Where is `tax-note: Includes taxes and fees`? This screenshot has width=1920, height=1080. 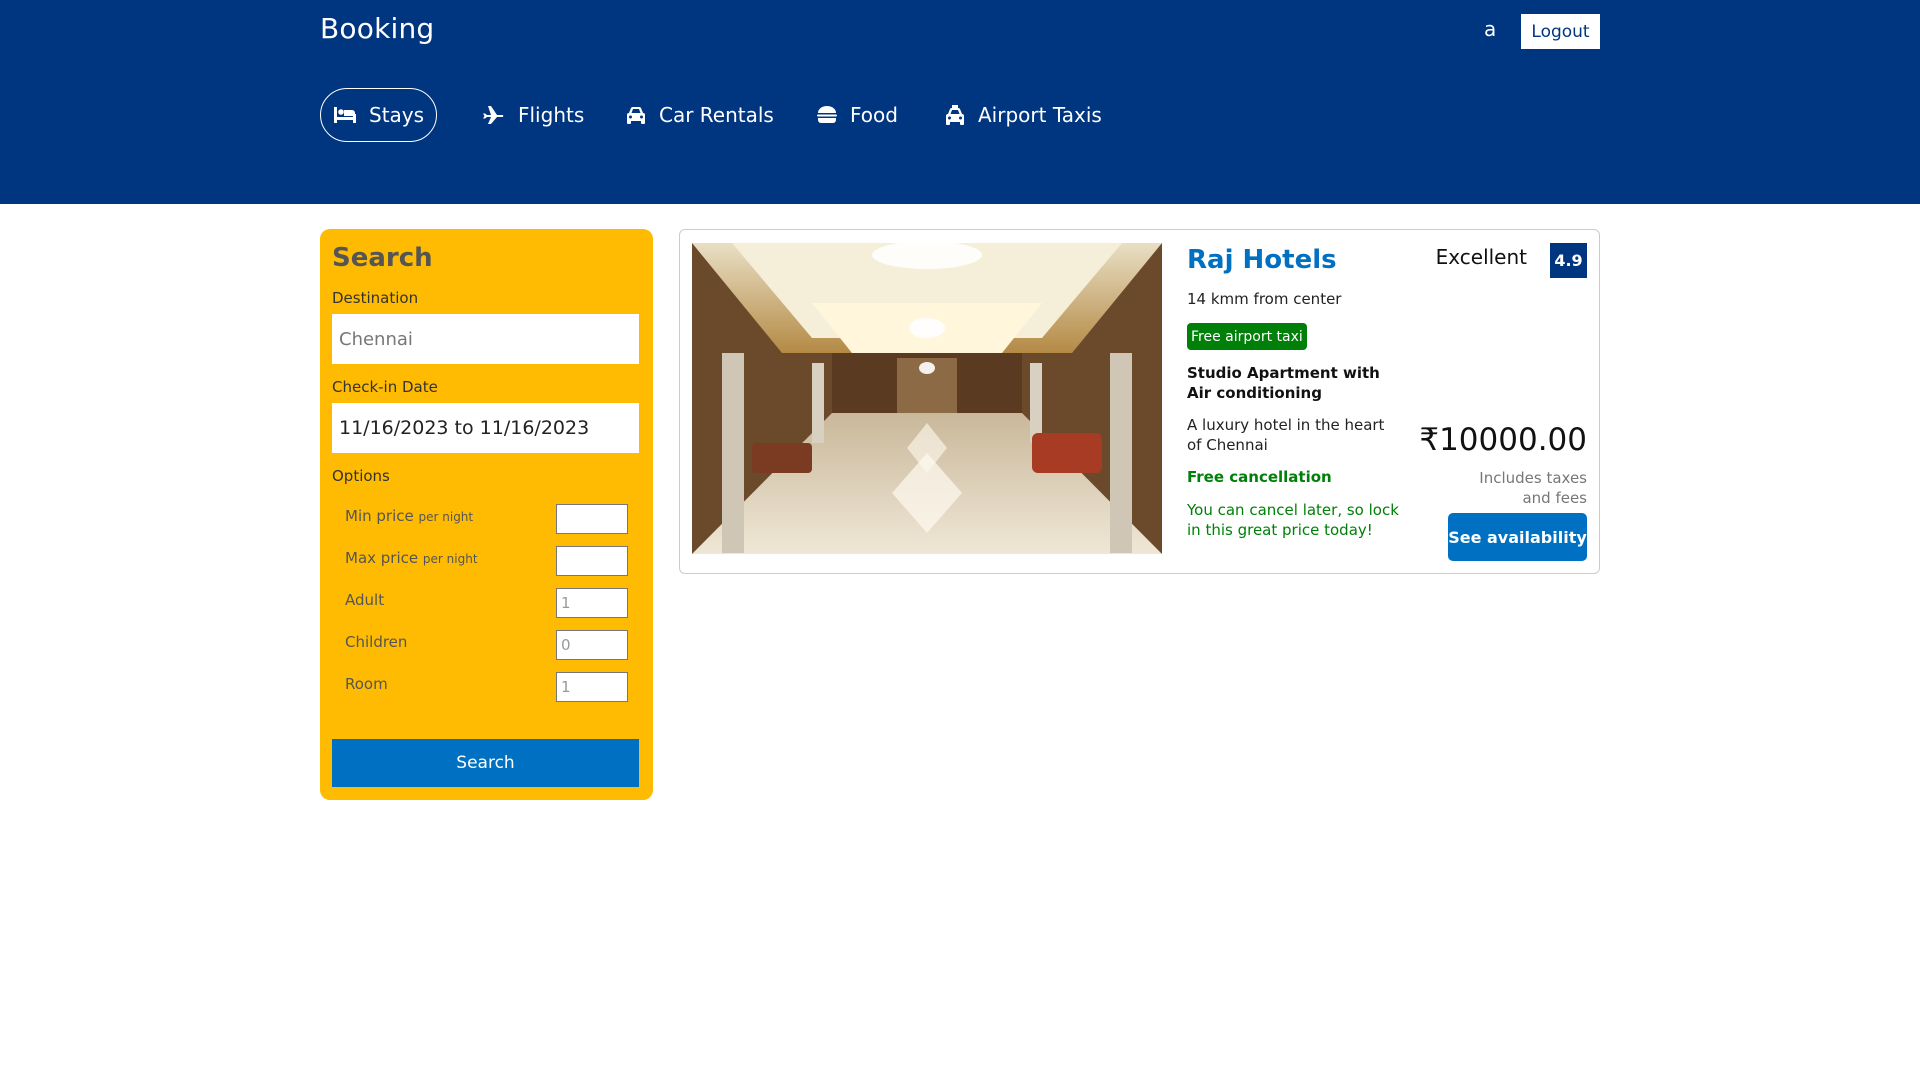 tax-note: Includes taxes and fees is located at coordinates (1533, 488).